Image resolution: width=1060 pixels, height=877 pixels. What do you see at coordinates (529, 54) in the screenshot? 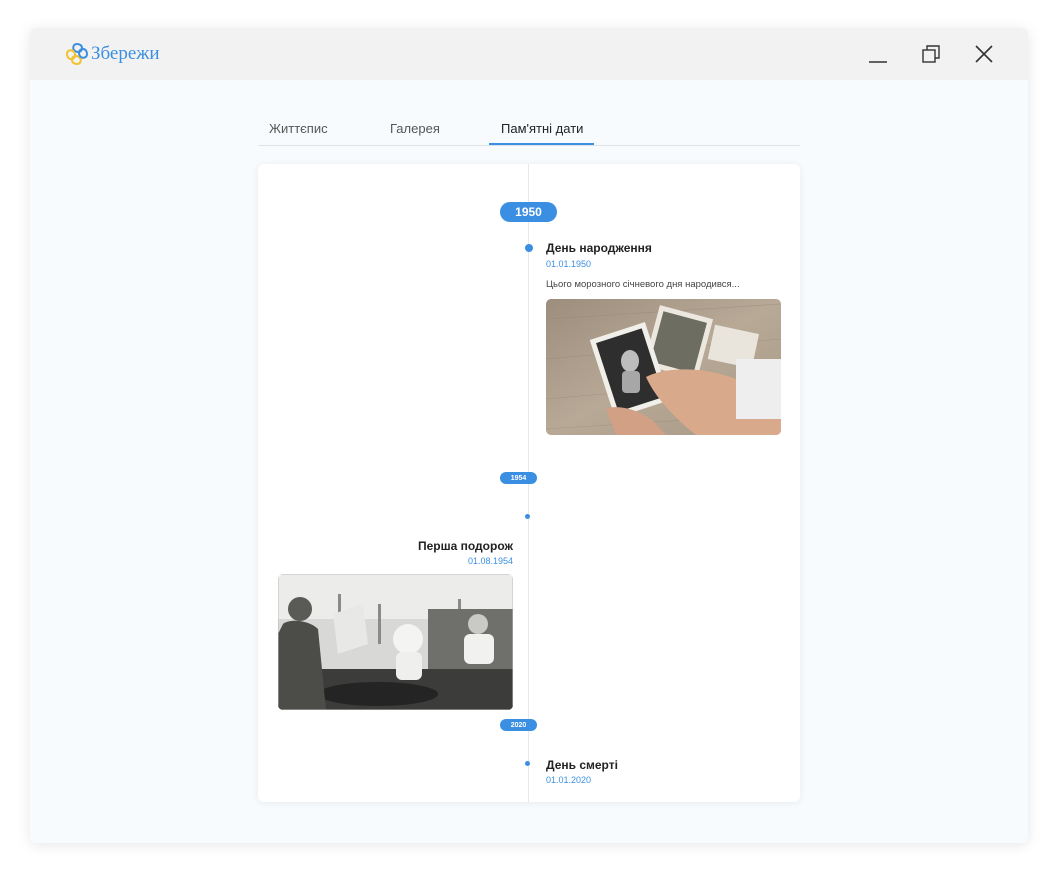
I see `title-bar: Збережи` at bounding box center [529, 54].